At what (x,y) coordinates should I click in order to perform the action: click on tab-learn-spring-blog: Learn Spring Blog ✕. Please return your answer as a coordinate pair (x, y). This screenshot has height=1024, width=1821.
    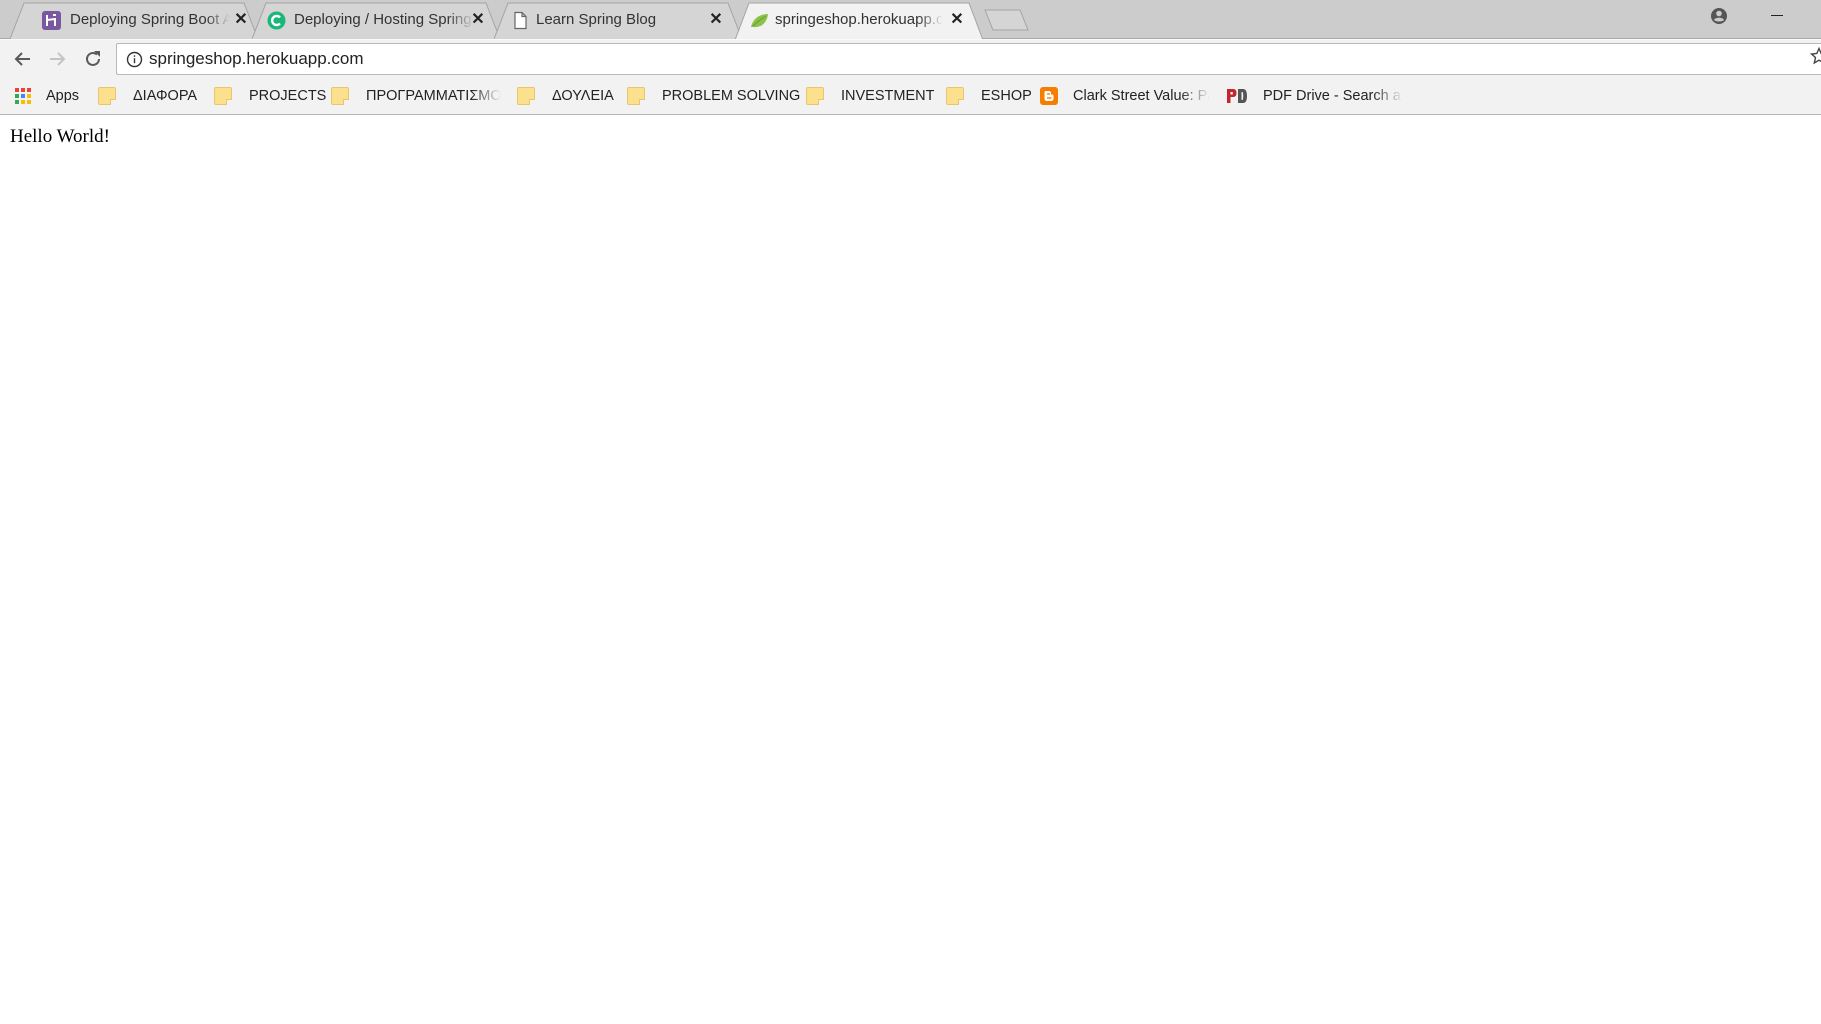
    Looking at the image, I should click on (619, 20).